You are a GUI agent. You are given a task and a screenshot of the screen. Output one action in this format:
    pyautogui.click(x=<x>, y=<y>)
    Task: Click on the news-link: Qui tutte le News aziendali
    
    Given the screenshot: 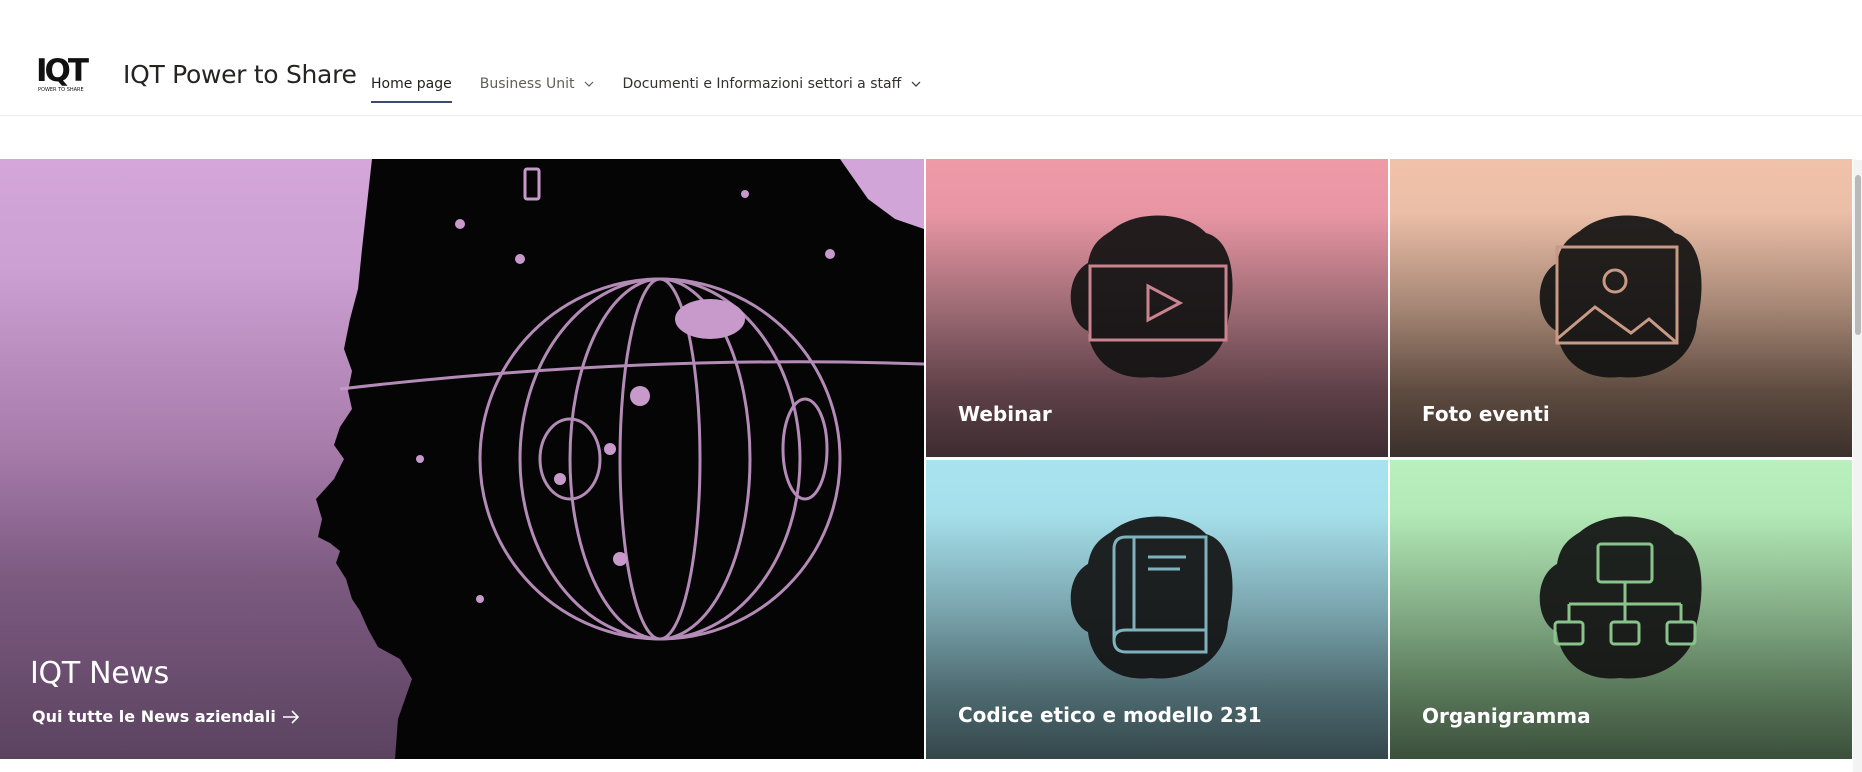 What is the action you would take?
    pyautogui.click(x=166, y=716)
    